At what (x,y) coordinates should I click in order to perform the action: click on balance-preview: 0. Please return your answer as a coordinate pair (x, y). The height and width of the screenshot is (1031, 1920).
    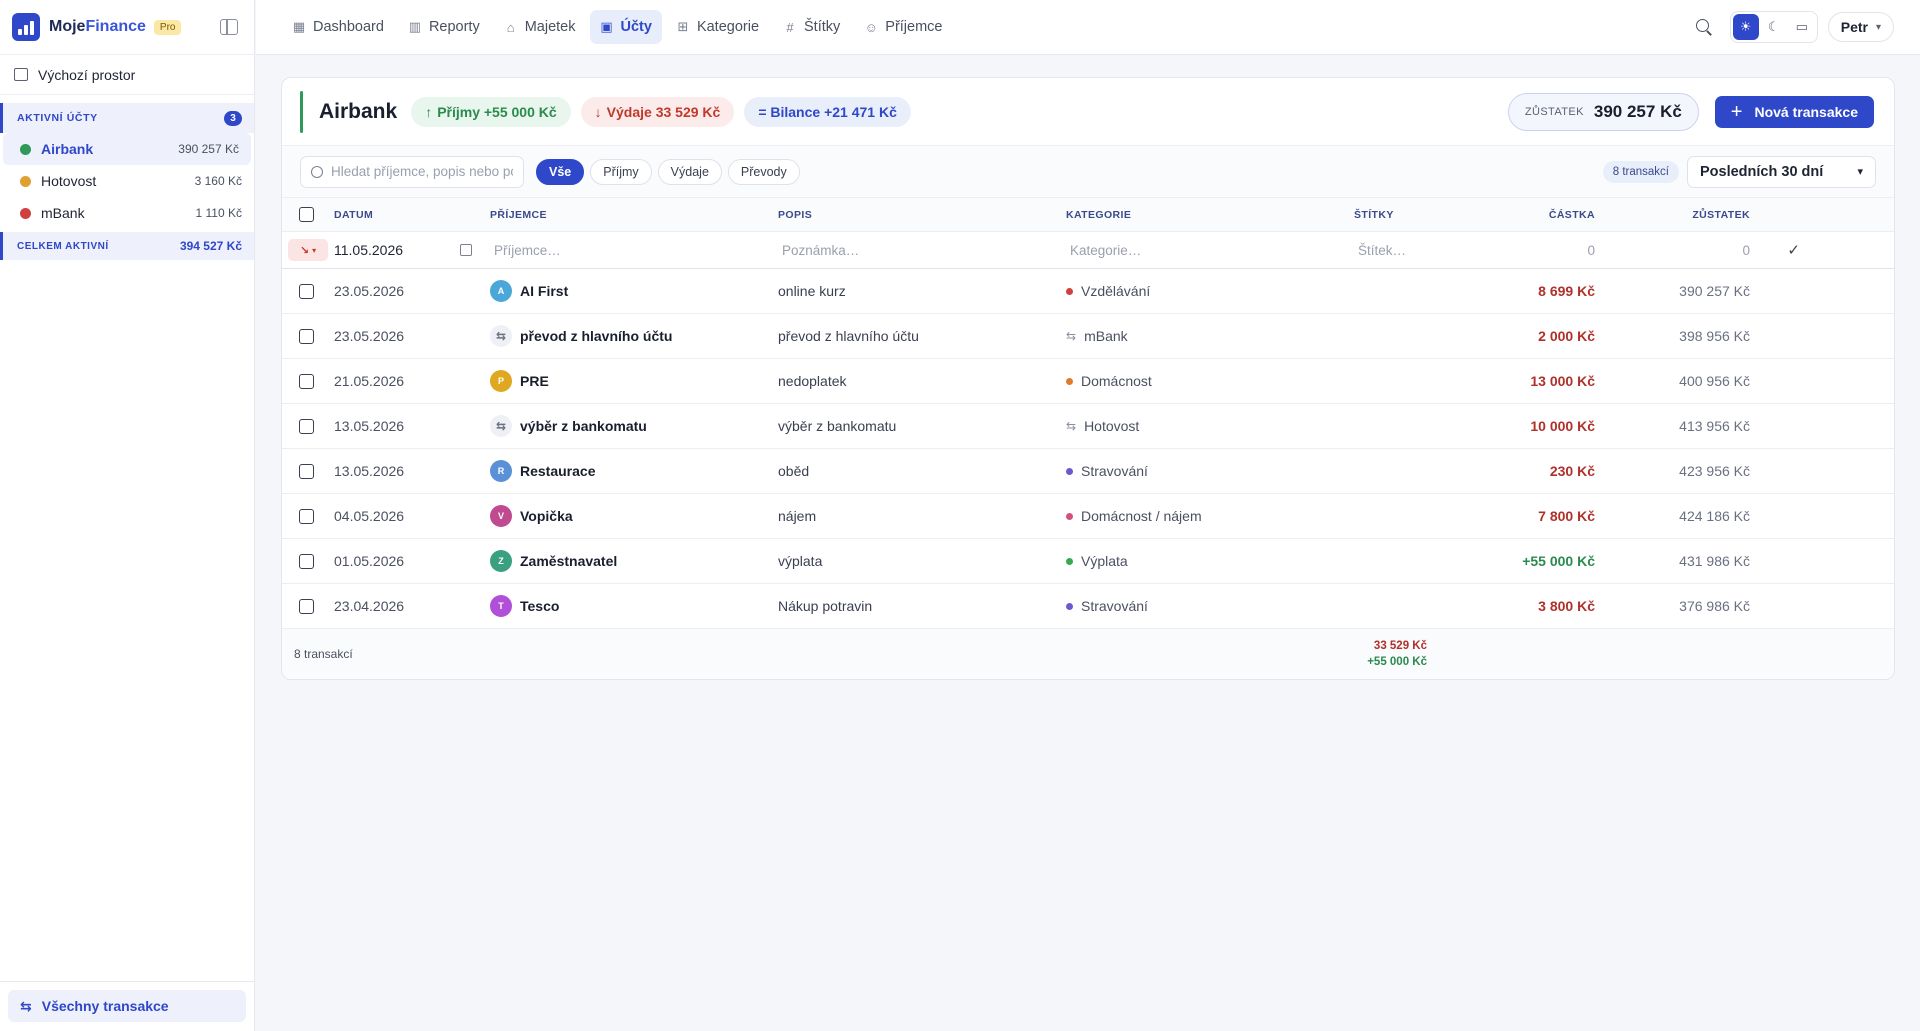
    Looking at the image, I should click on (1746, 250).